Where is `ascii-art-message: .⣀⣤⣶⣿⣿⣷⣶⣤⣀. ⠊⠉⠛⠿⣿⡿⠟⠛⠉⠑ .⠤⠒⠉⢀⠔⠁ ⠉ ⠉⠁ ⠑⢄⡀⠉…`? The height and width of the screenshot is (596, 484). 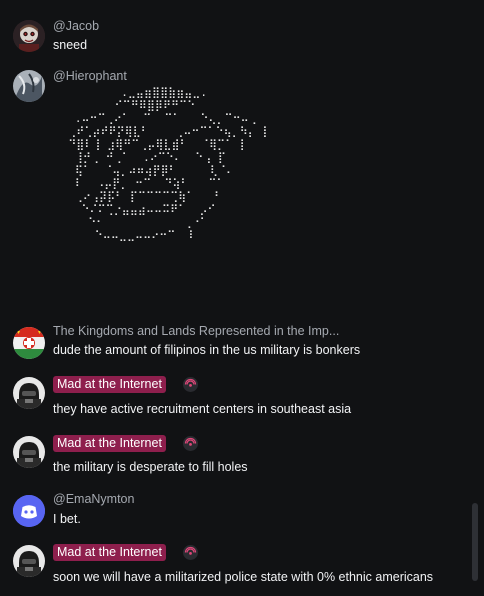
ascii-art-message: .⣀⣤⣶⣿⣿⣷⣶⣤⣀. ⠊⠉⠛⠿⣿⡿⠟⠛⠉⠑ .⠤⠒⠉⢀⠔⠁ ⠉ ⠉⠁ ⠑⢄⡀⠉… is located at coordinates (169, 164).